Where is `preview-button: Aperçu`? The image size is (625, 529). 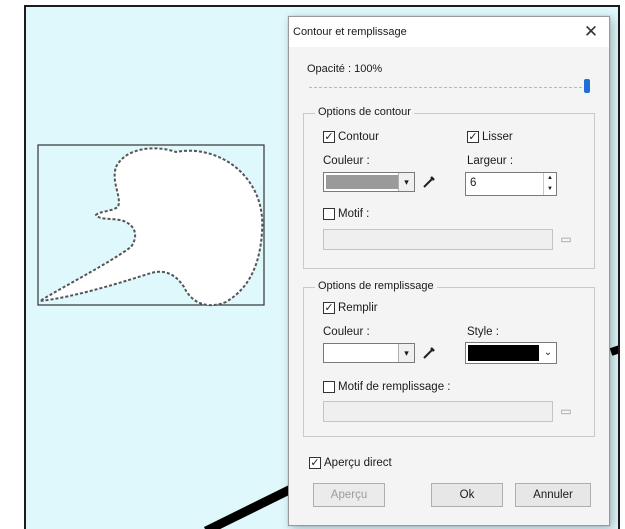
preview-button: Aperçu is located at coordinates (349, 495).